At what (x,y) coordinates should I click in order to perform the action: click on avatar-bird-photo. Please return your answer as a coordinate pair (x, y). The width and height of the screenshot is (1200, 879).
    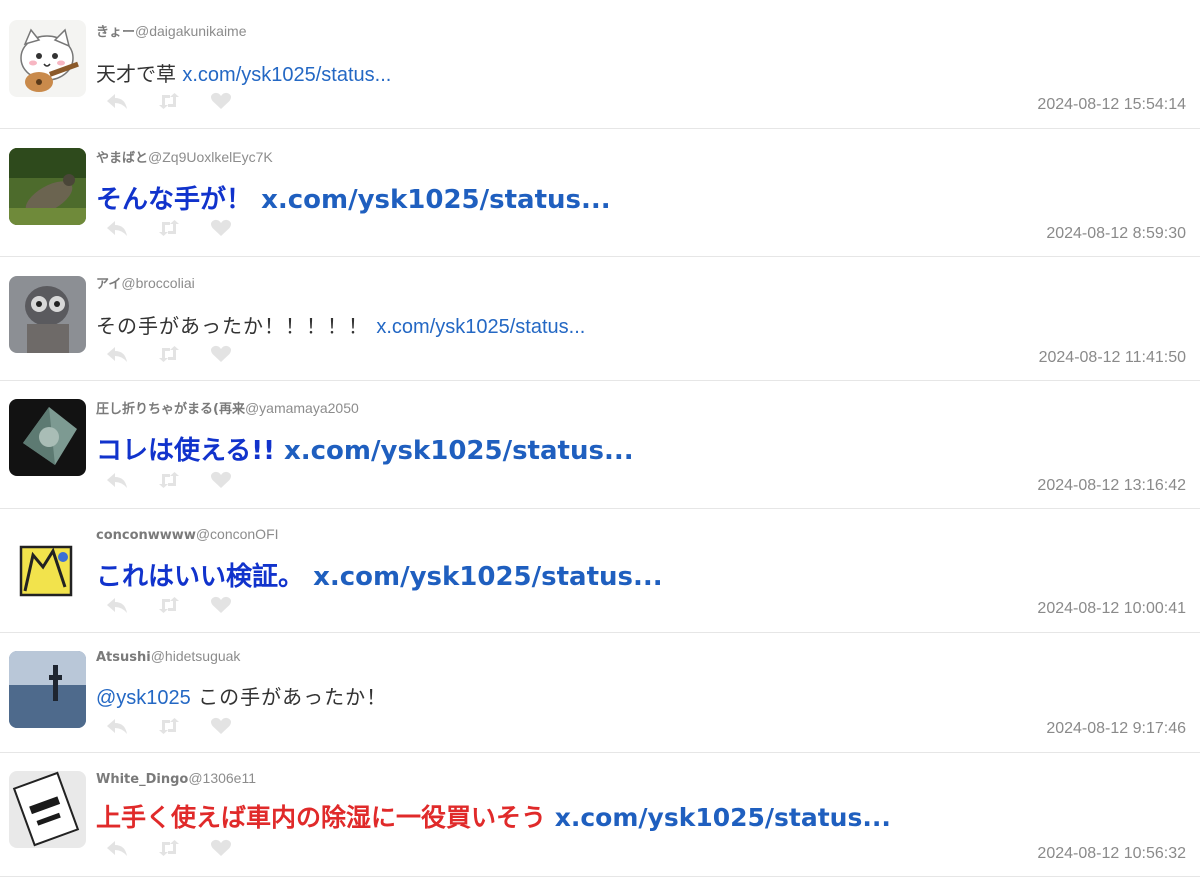
    Looking at the image, I should click on (47, 186).